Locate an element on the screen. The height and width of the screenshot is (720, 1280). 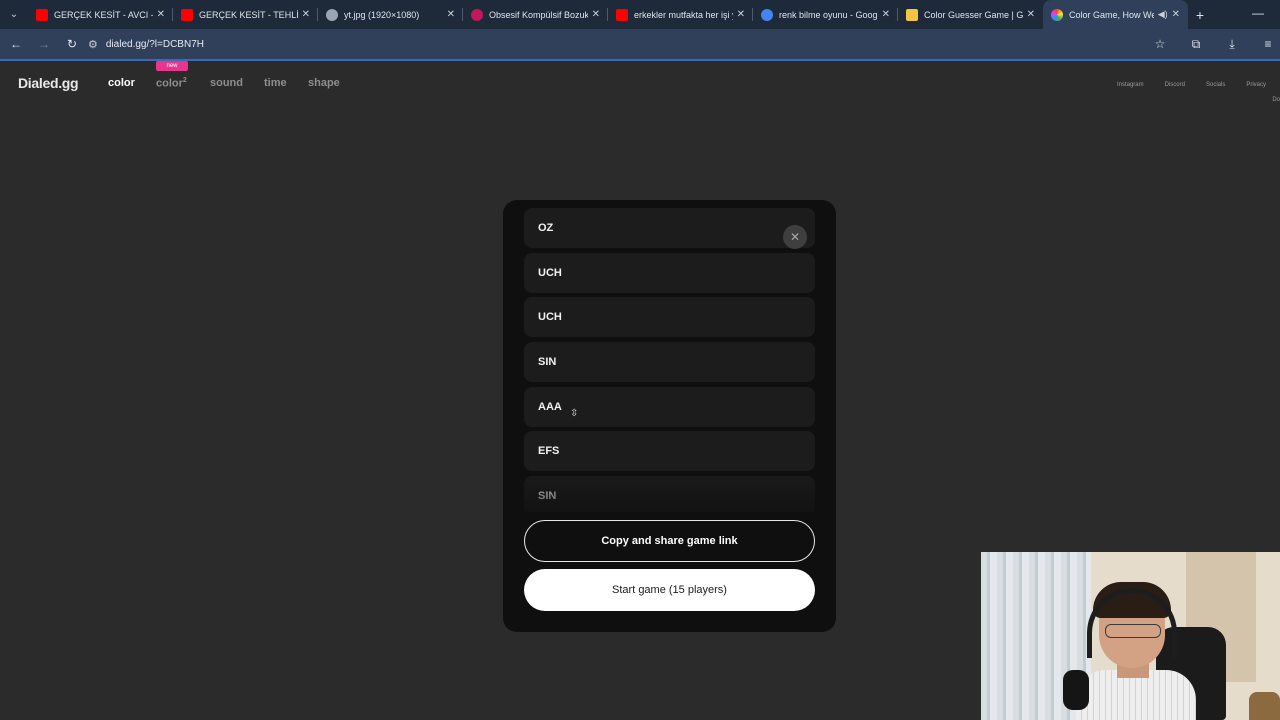
tab-title: Obsesif Kompülsif Bozukl is located at coordinates (538, 14).